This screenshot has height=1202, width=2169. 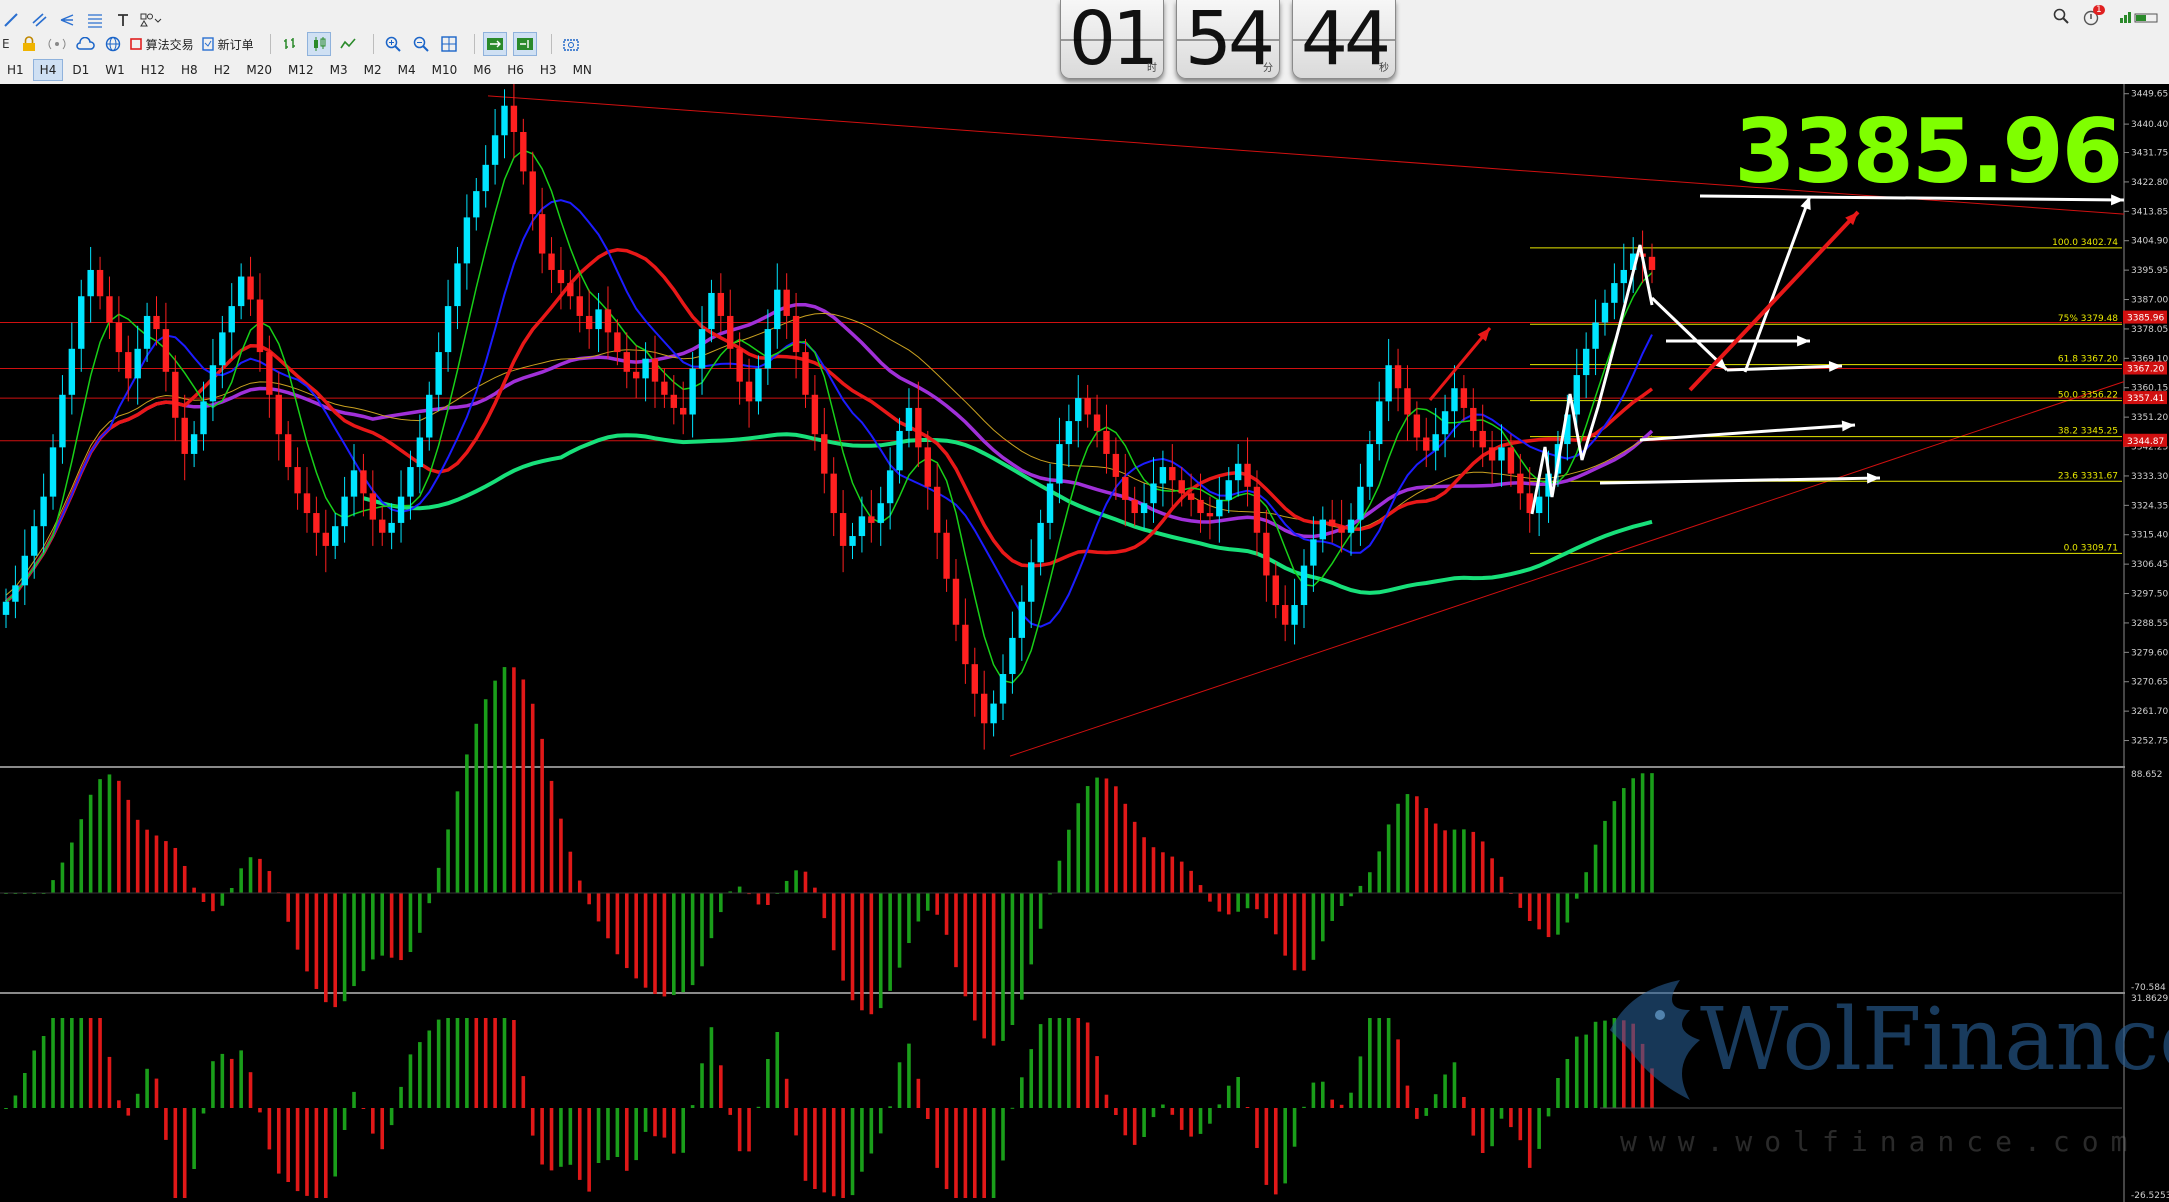 What do you see at coordinates (348, 44) in the screenshot?
I see `line-chart-icon` at bounding box center [348, 44].